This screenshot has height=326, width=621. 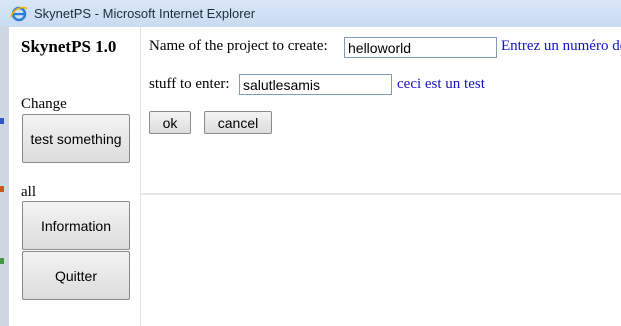 What do you see at coordinates (310, 14) in the screenshot?
I see `title-bar: SkynetPS - Microsoft Internet Explorer` at bounding box center [310, 14].